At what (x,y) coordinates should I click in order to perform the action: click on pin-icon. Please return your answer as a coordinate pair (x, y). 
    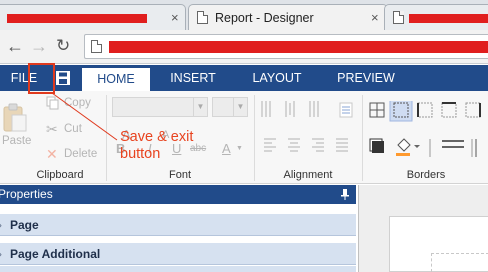
    Looking at the image, I should click on (345, 194).